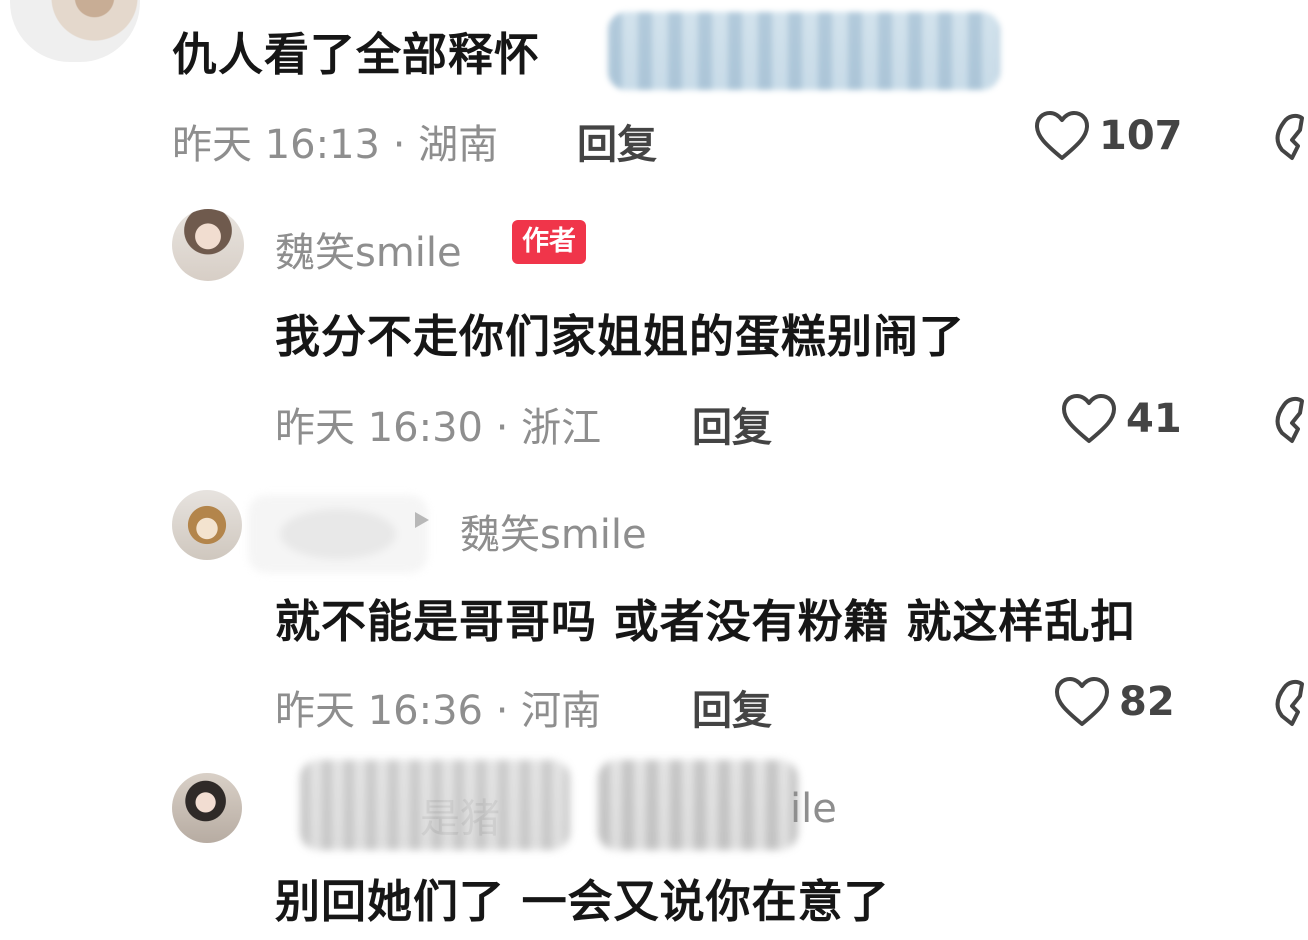 The image size is (1308, 940). I want to click on like-count: 82, so click(1147, 702).